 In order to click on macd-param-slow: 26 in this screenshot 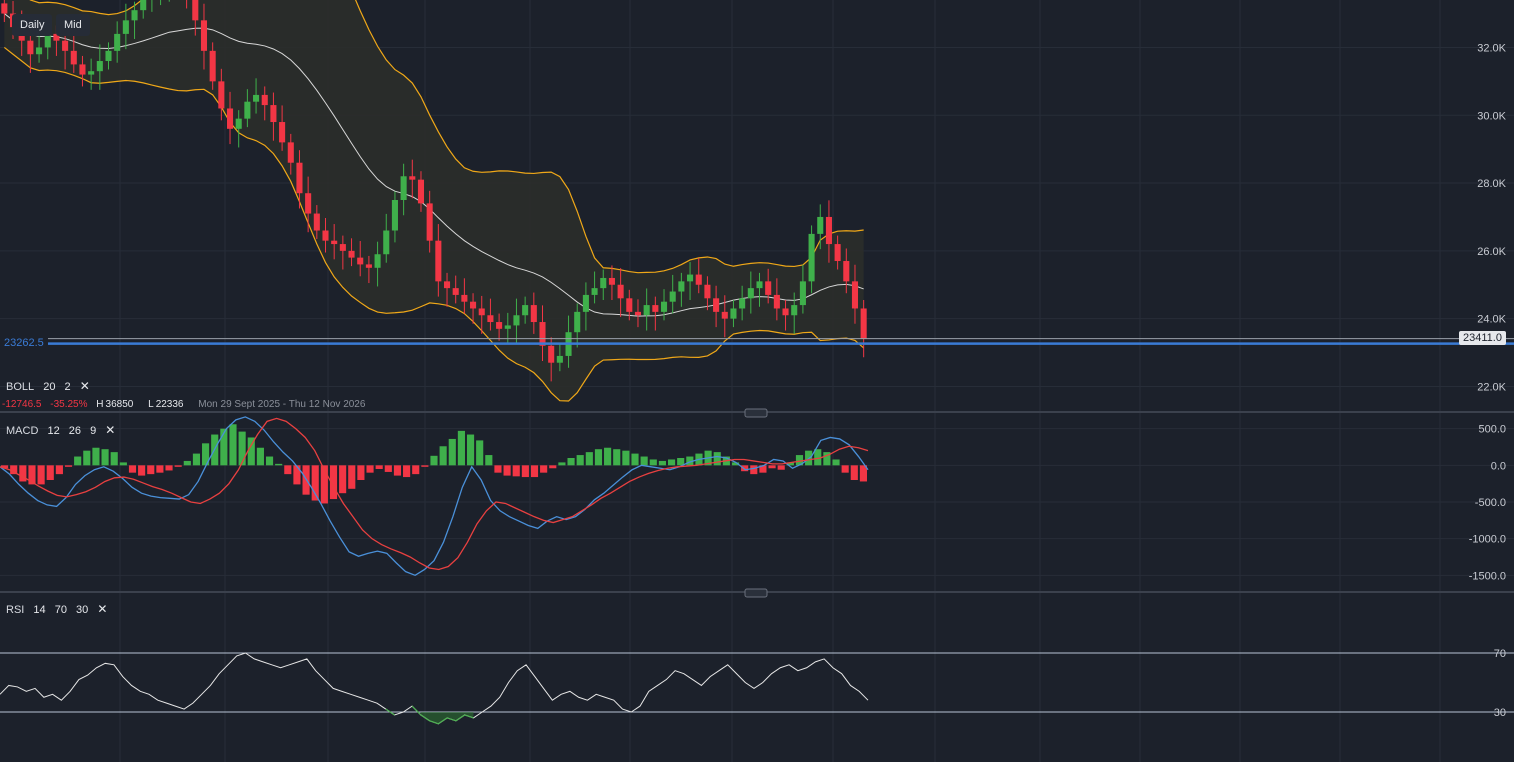, I will do `click(75, 431)`.